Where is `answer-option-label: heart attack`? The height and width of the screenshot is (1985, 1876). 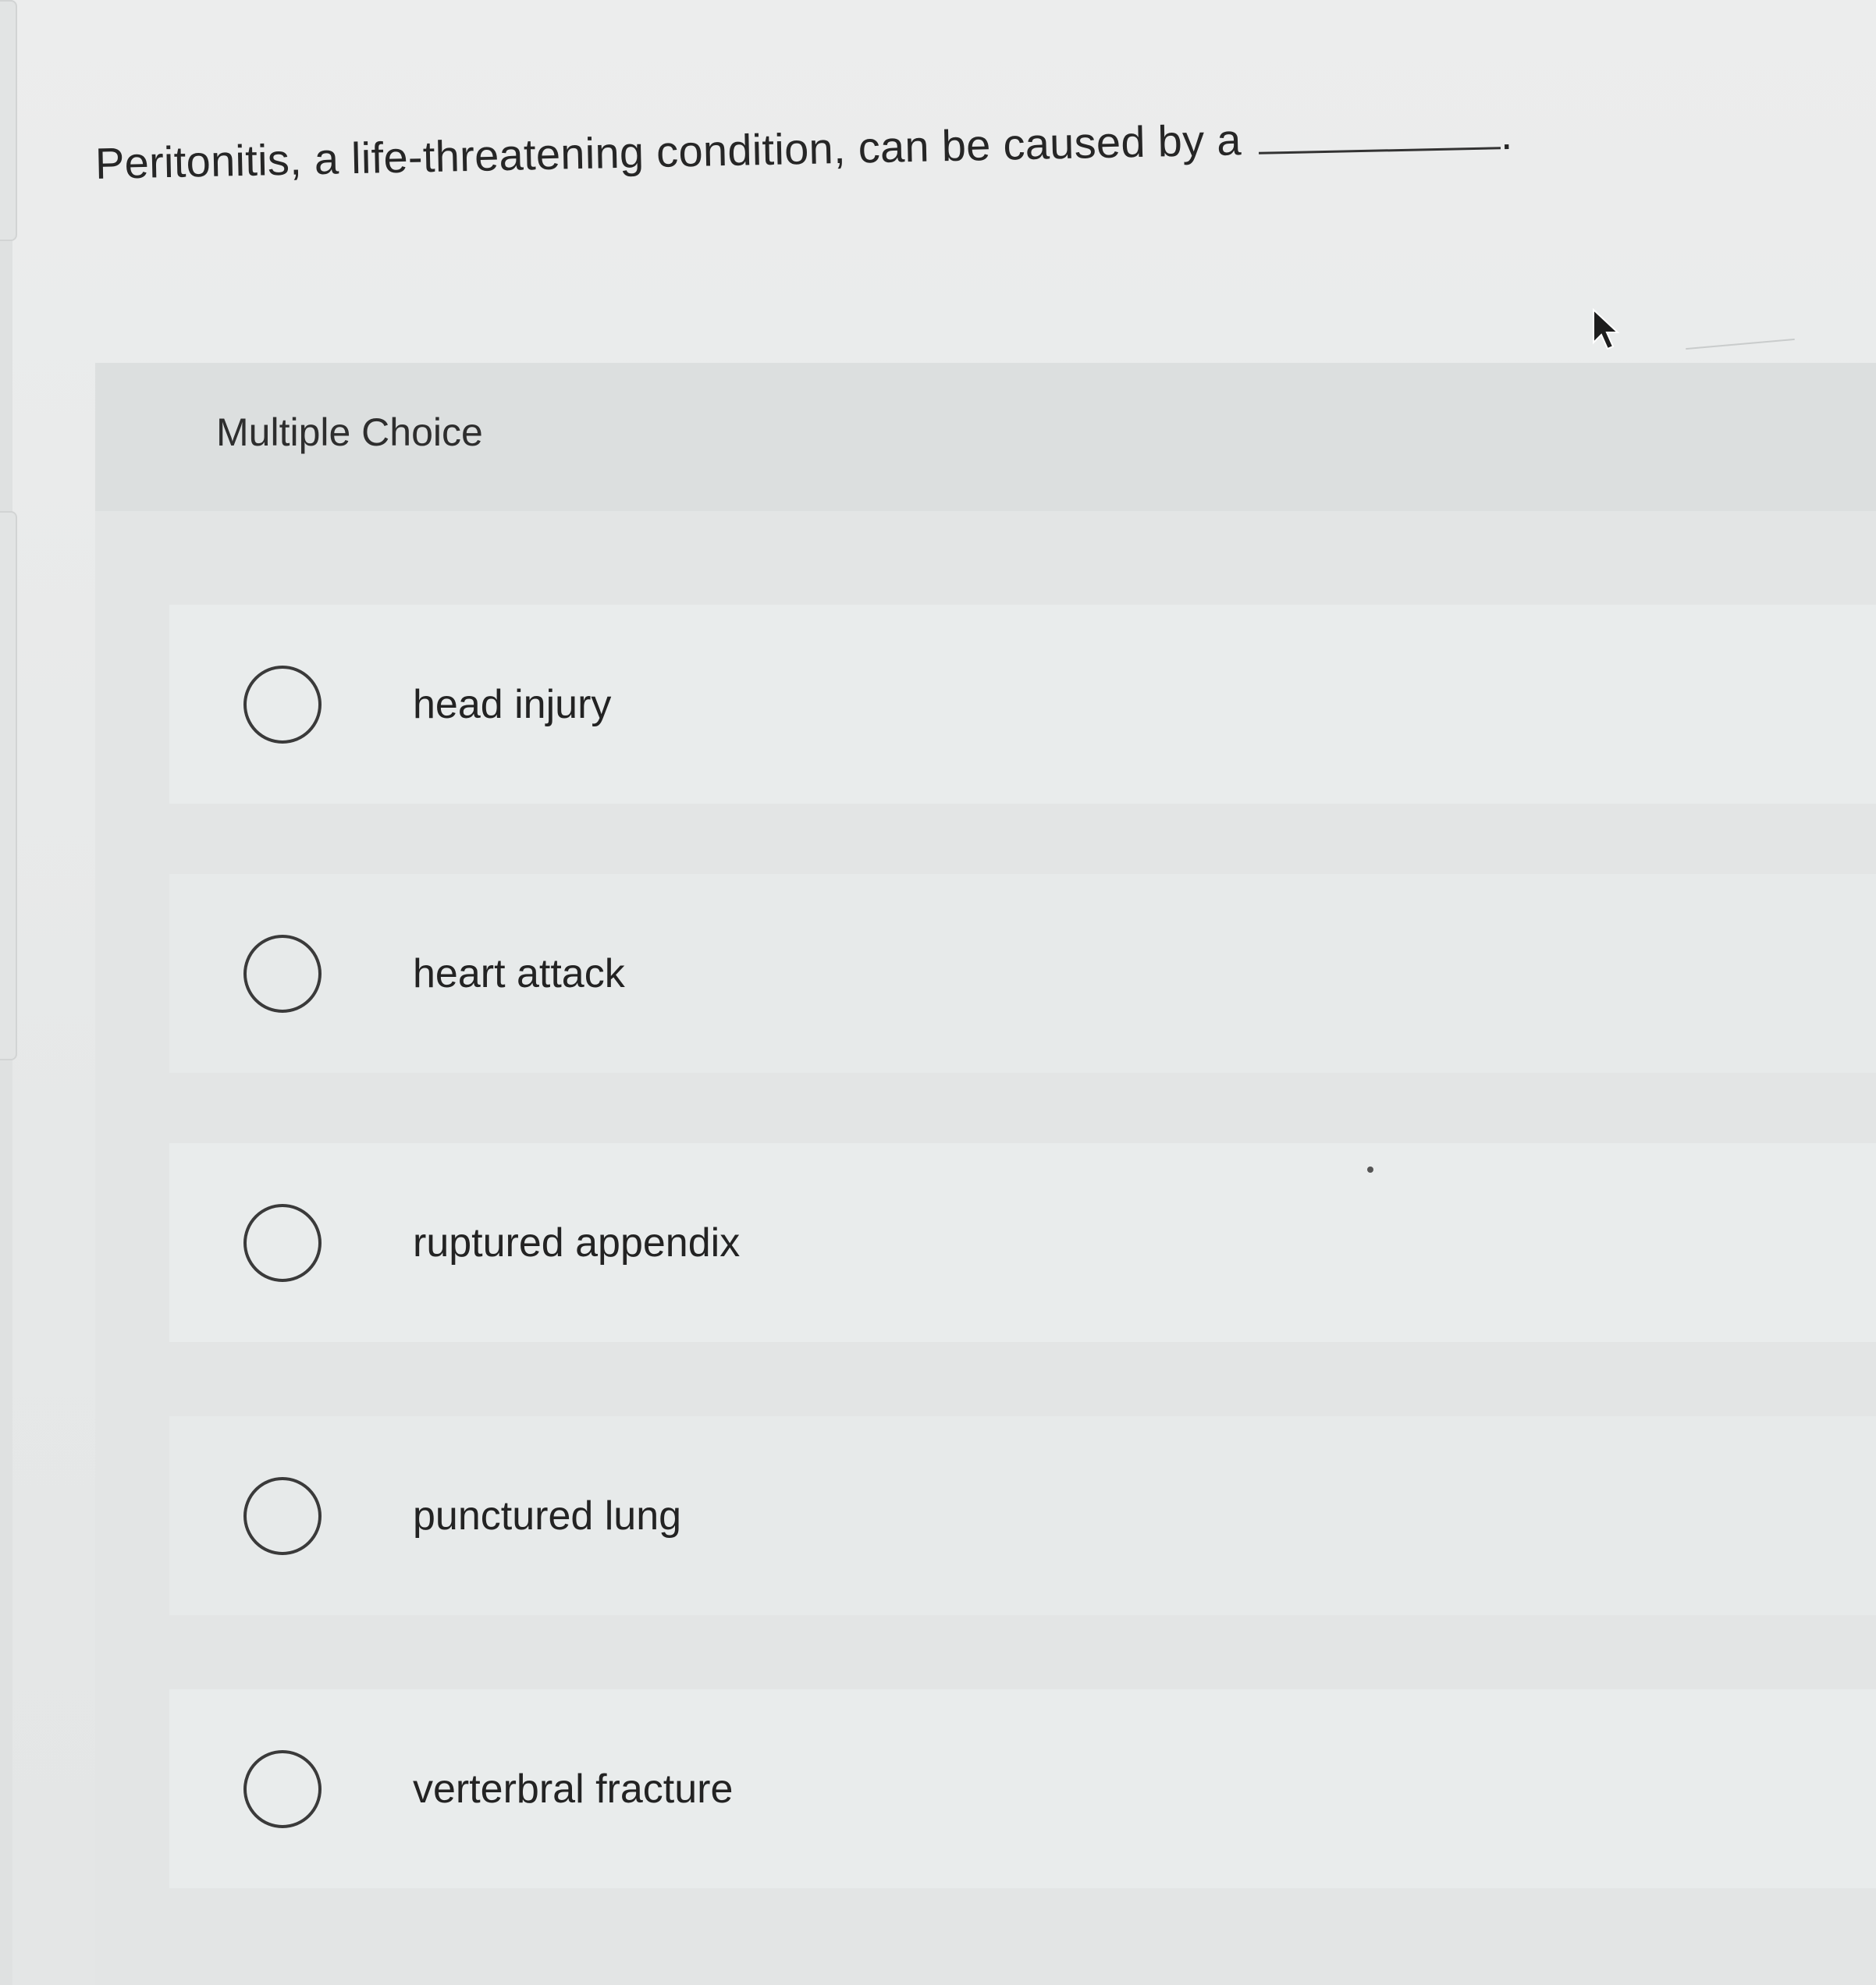 answer-option-label: heart attack is located at coordinates (519, 973).